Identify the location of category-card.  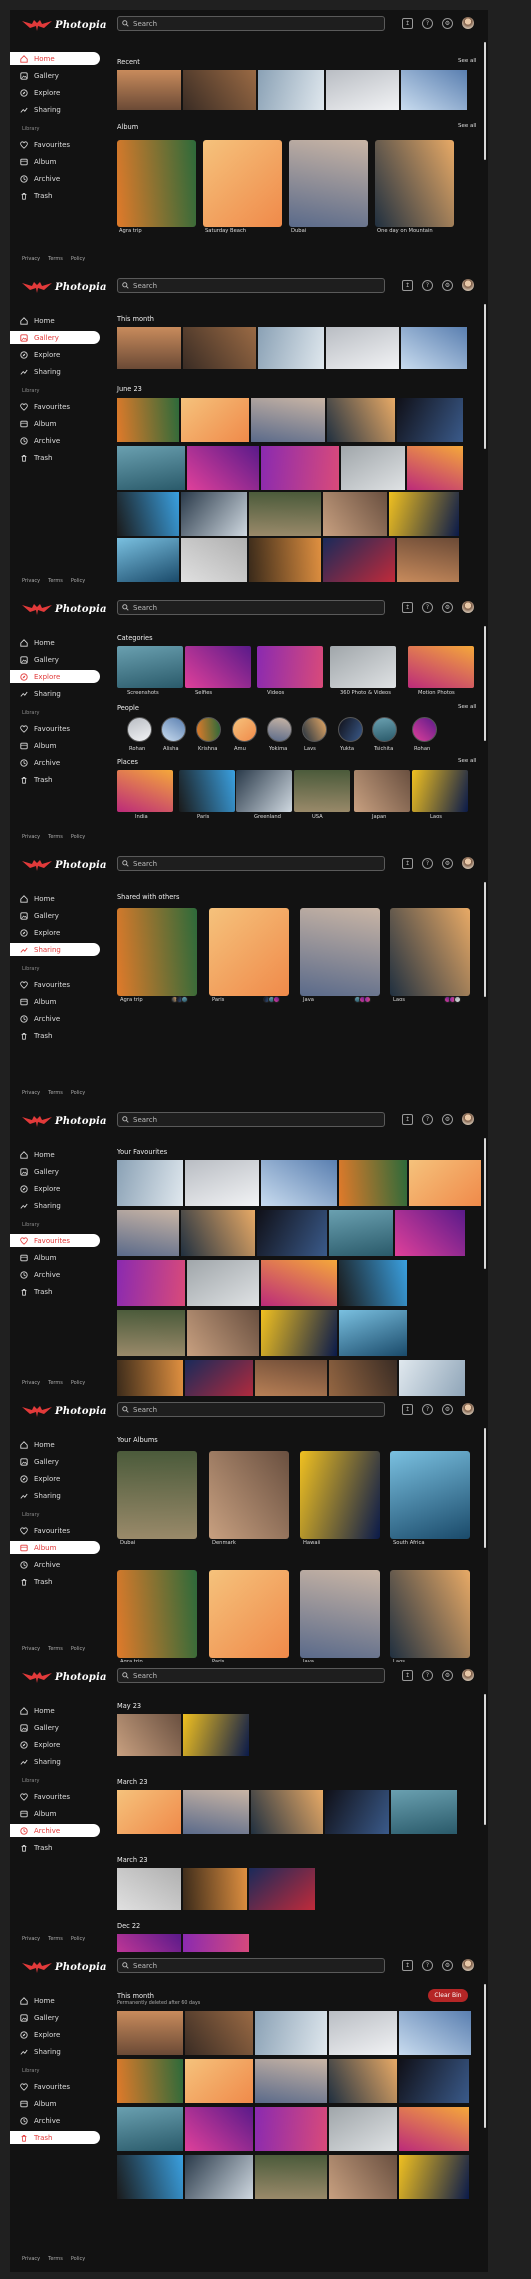
(150, 667).